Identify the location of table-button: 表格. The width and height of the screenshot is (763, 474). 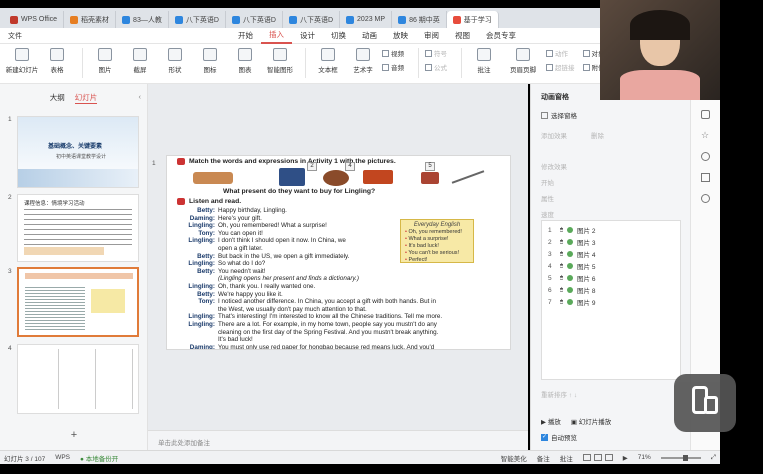
(57, 61).